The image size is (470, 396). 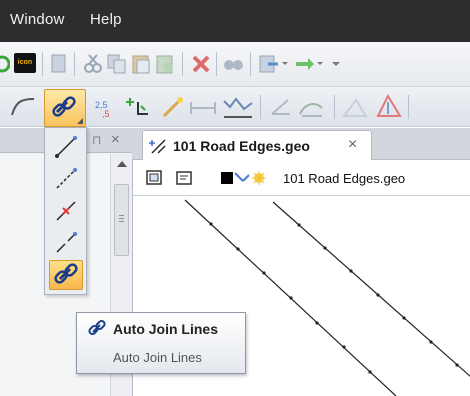 What do you see at coordinates (59, 64) in the screenshot?
I see `document-icon` at bounding box center [59, 64].